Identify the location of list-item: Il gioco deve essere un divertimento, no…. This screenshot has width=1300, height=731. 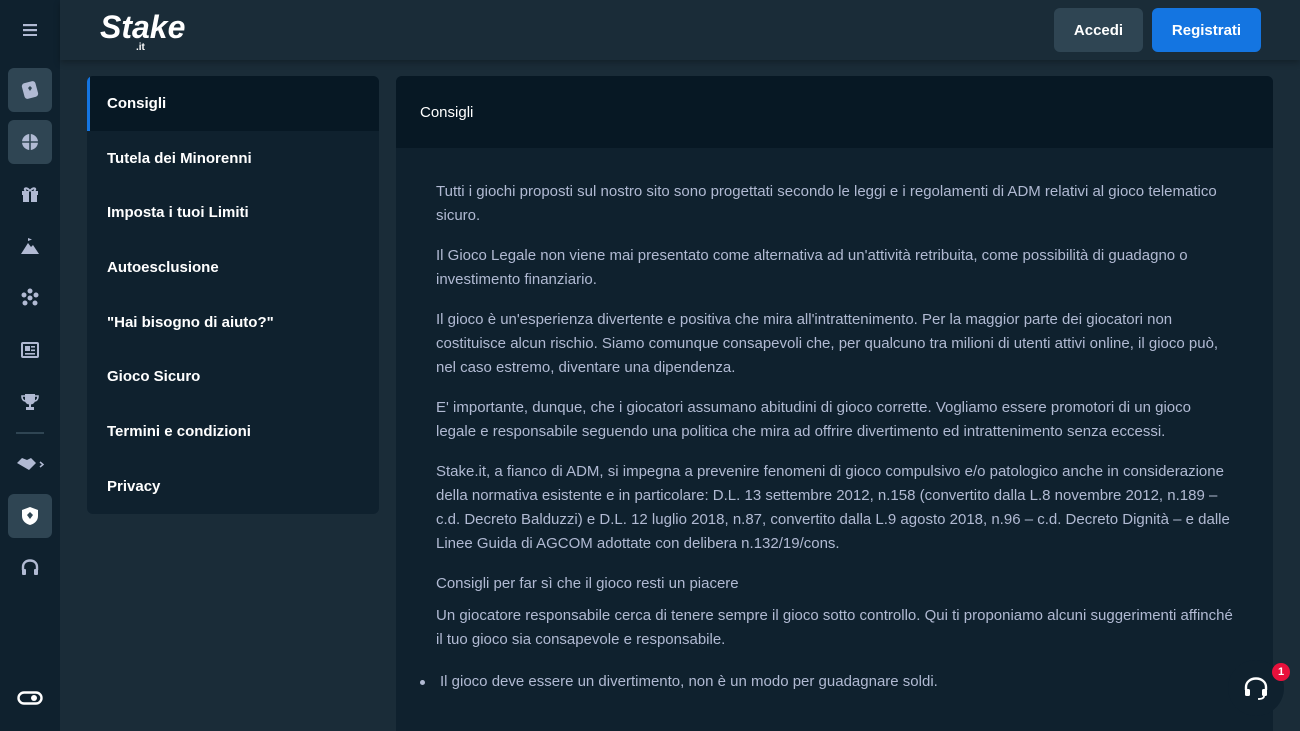
(824, 682).